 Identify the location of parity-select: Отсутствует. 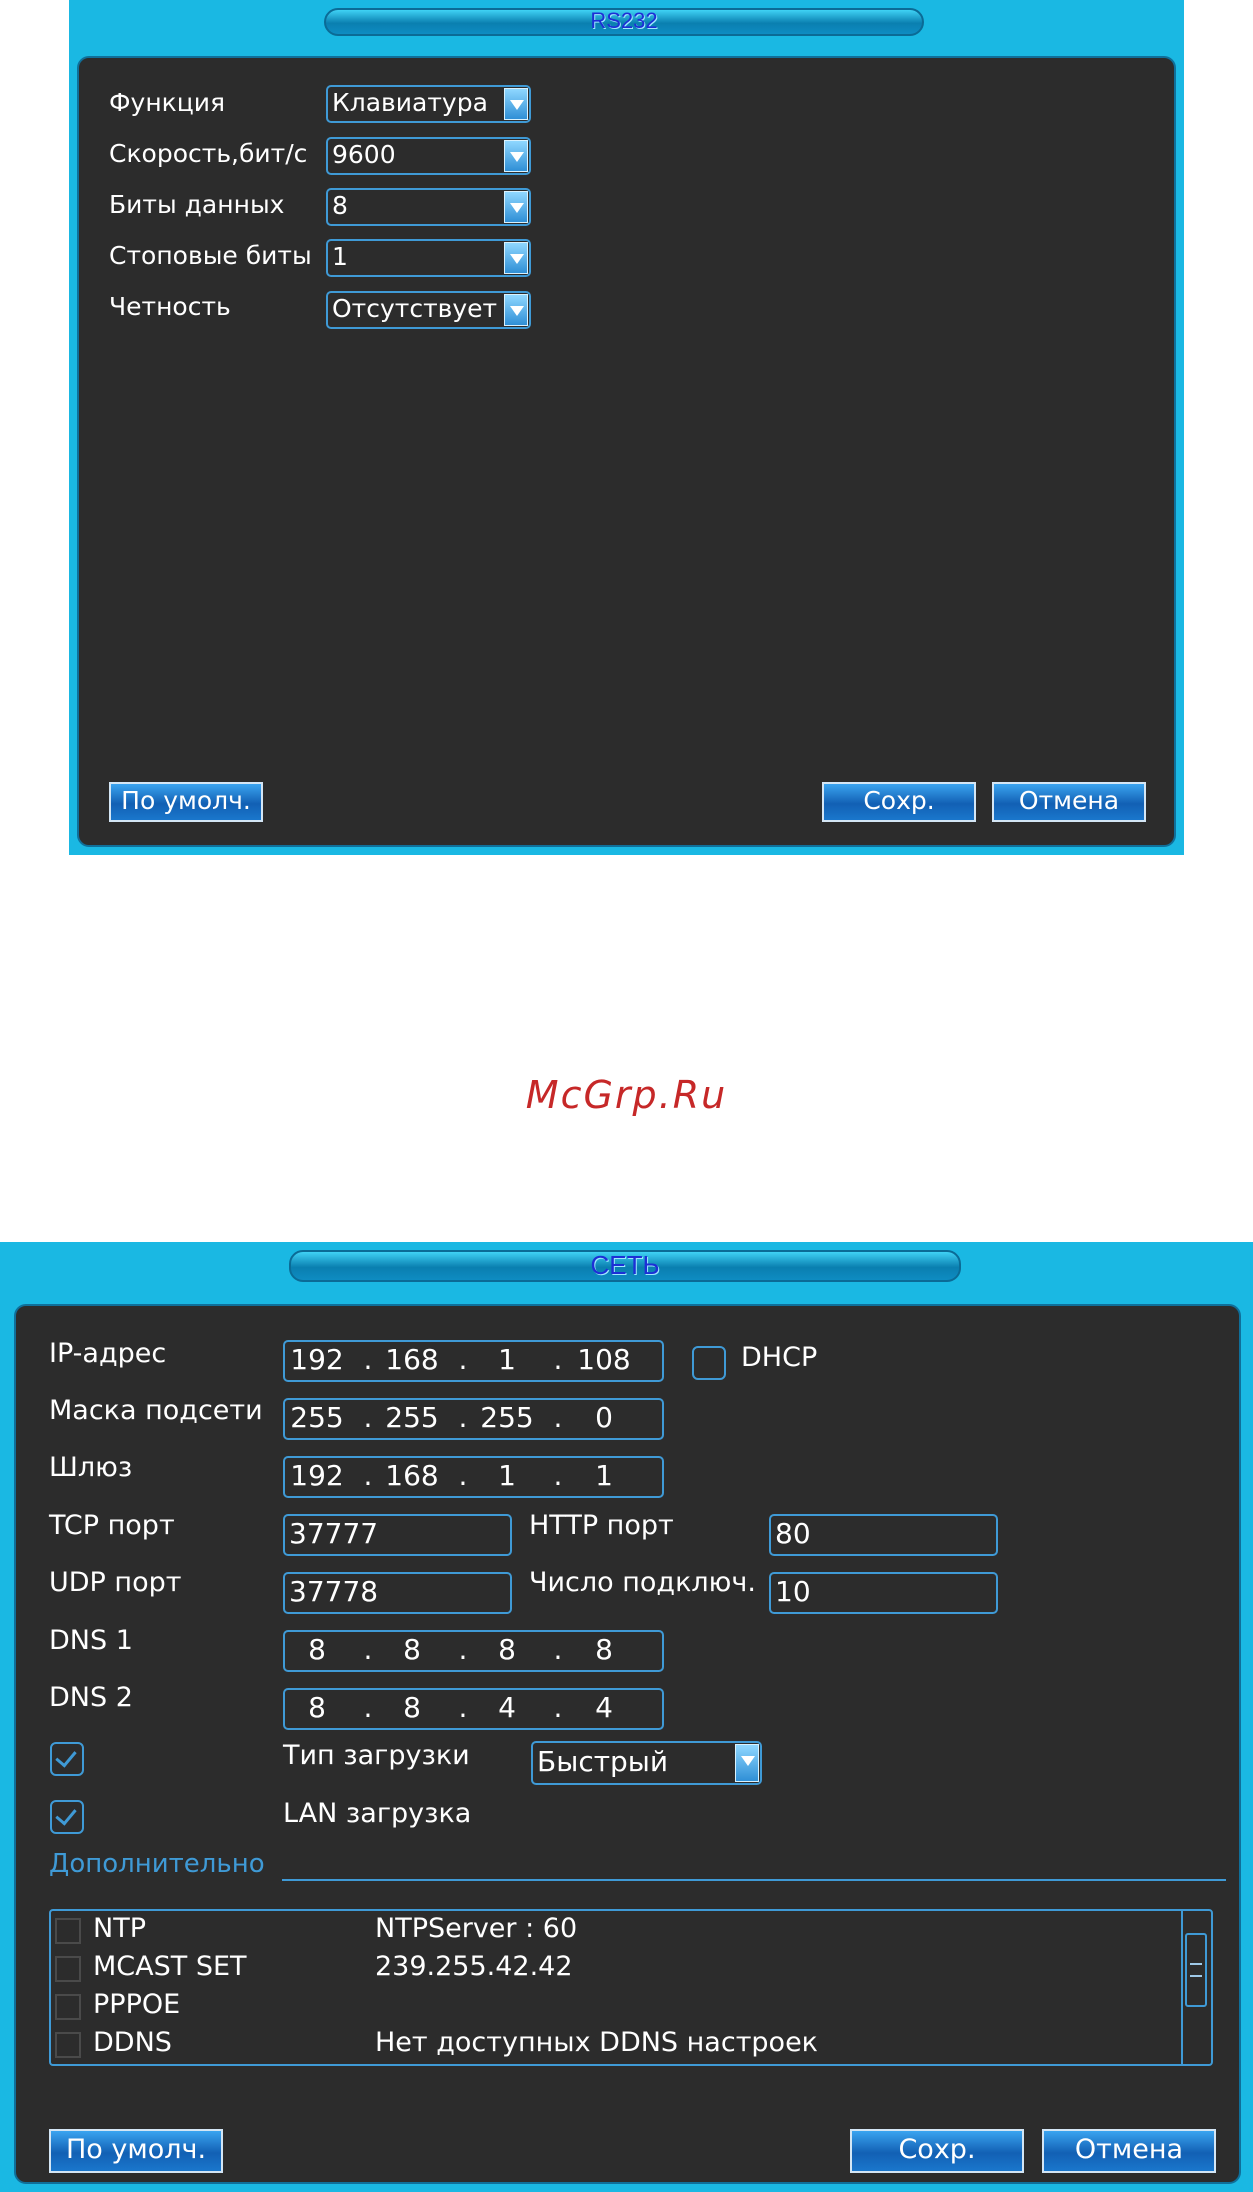
(428, 310).